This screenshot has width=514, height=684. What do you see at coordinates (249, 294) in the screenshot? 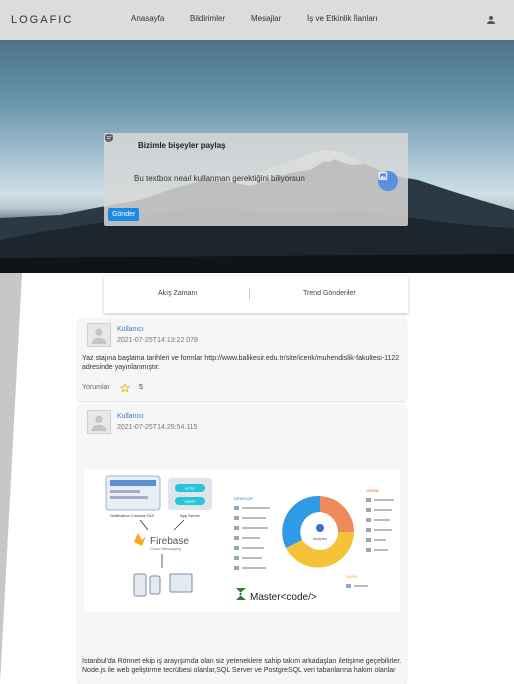
I see `tab-divider` at bounding box center [249, 294].